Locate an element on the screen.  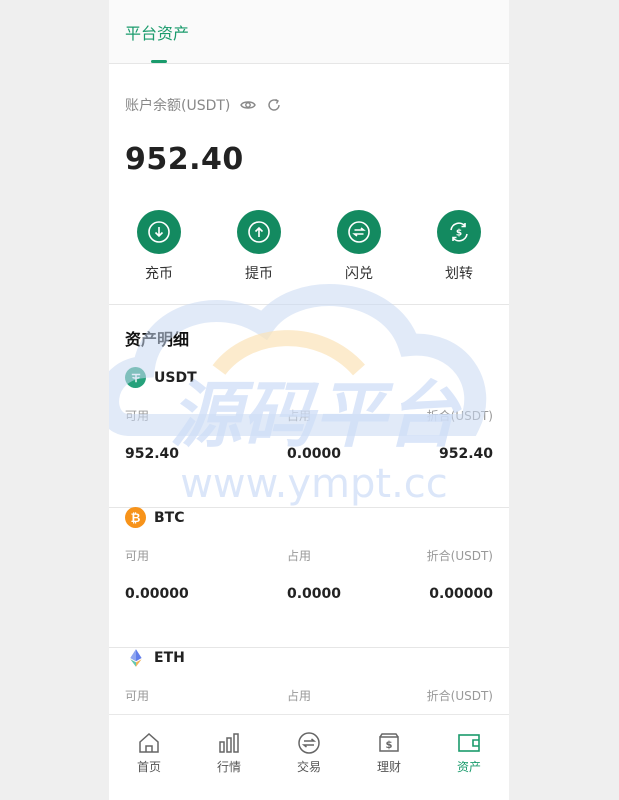
asset-header: USDT is located at coordinates (161, 377).